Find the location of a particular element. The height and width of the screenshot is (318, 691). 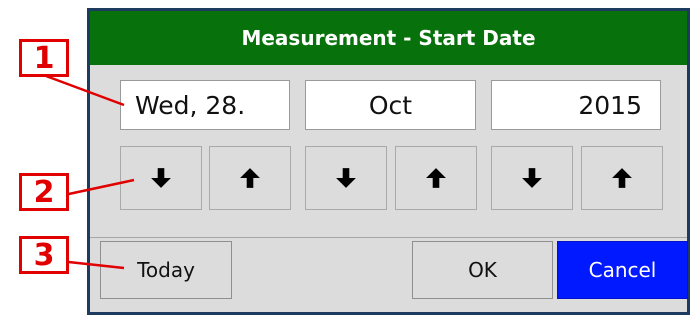

callout-lines is located at coordinates (90, 172).